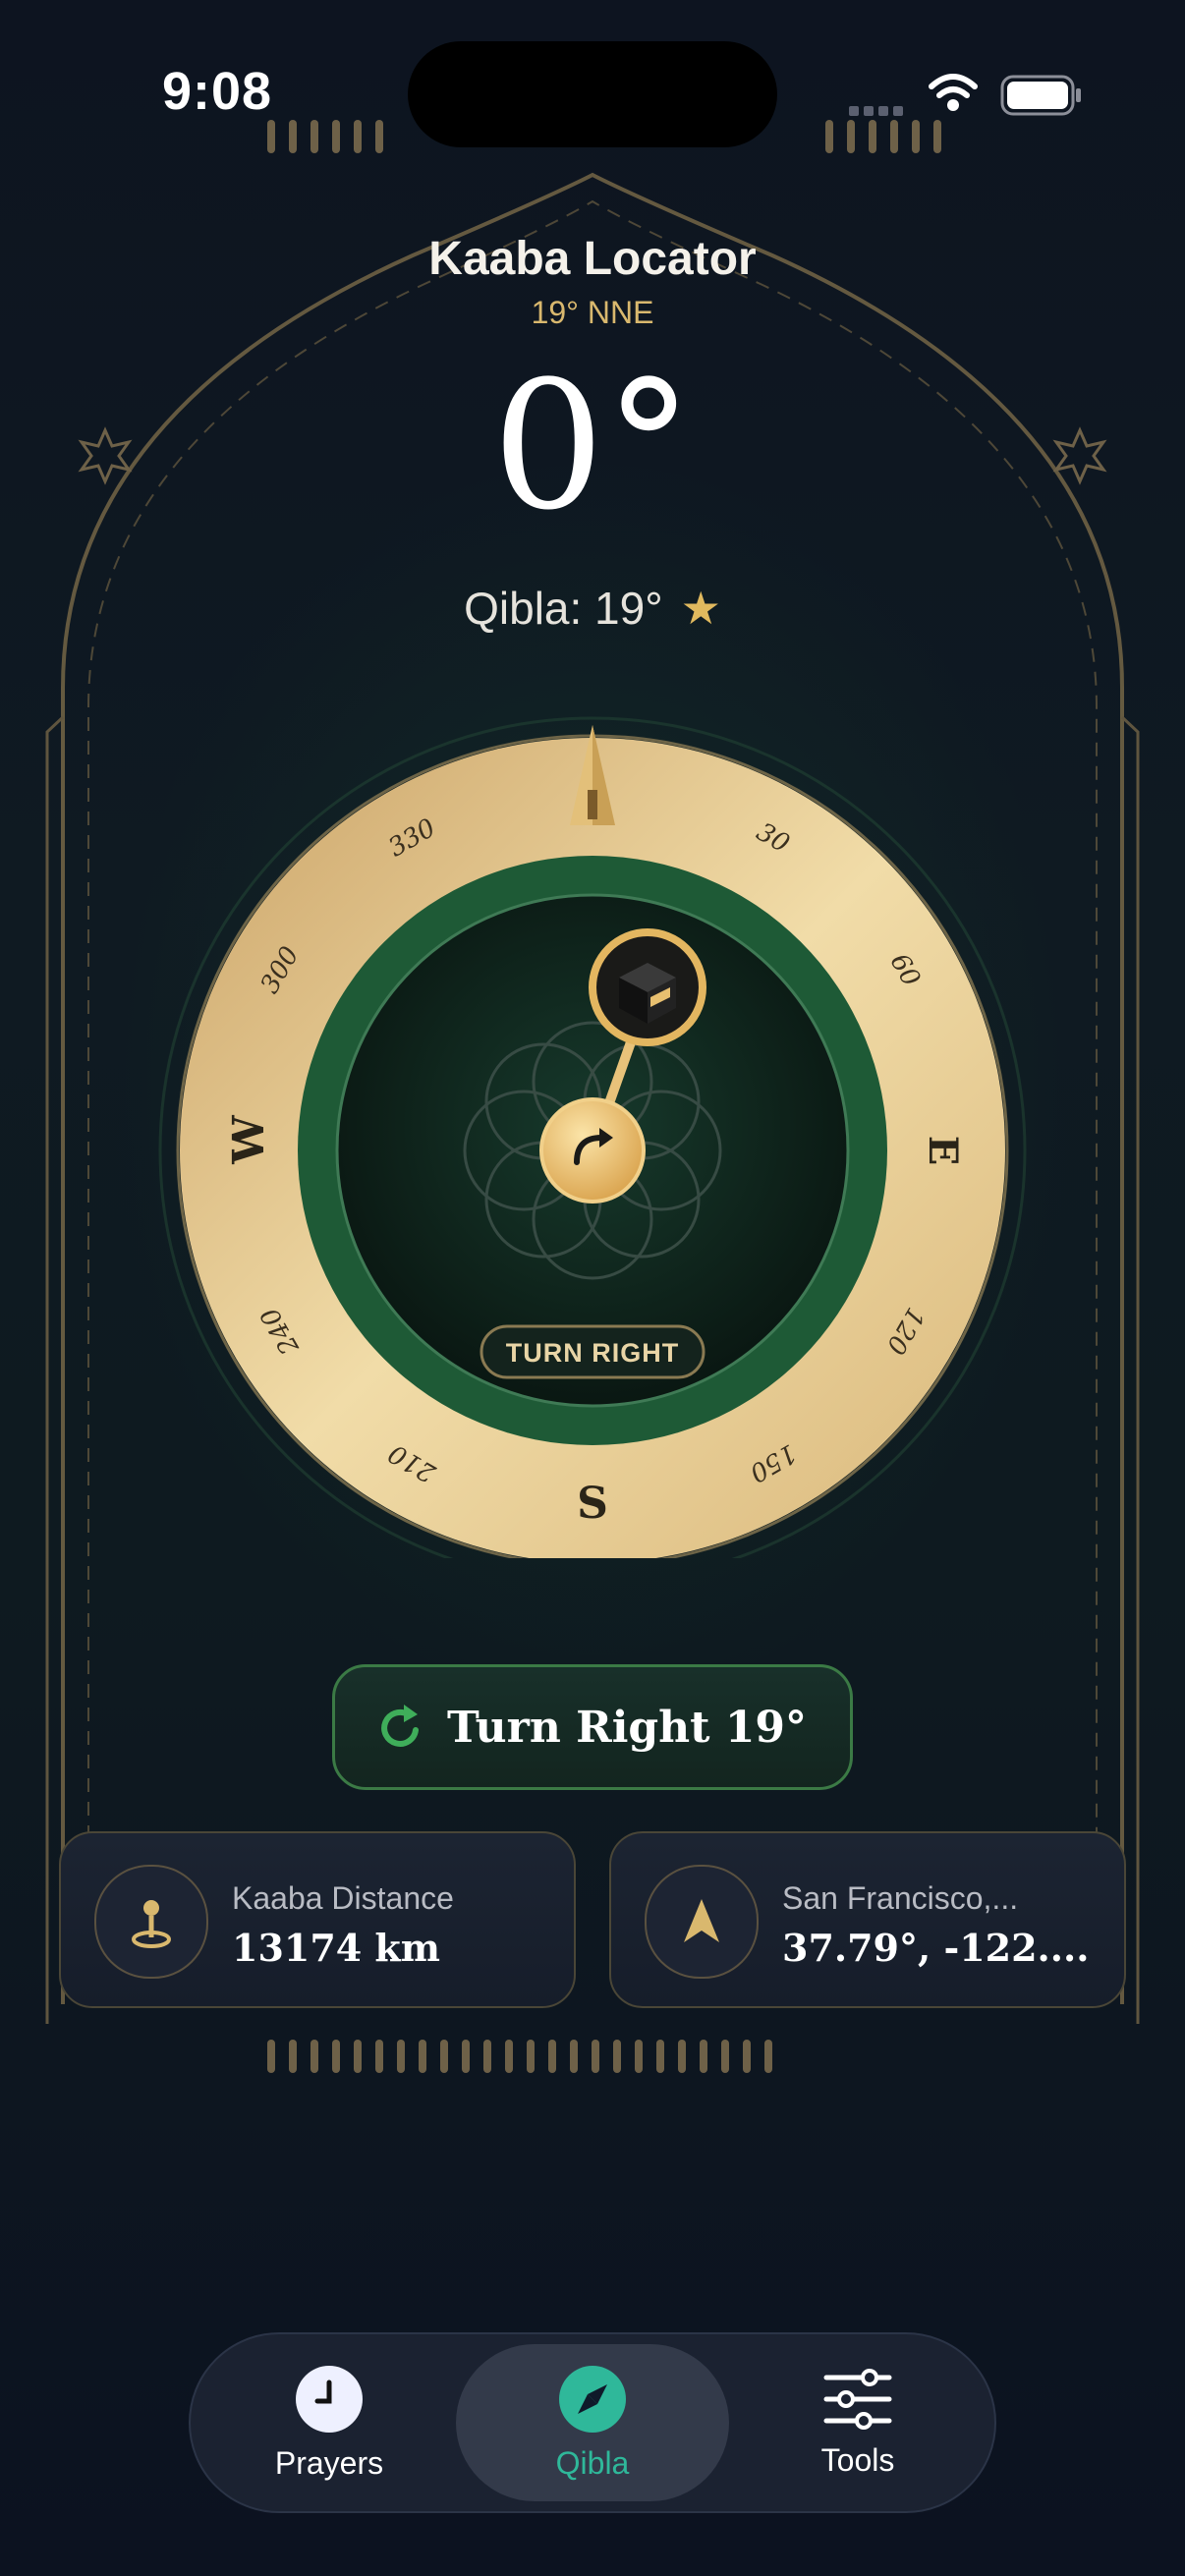  I want to click on compass-icon, so click(592, 2399).